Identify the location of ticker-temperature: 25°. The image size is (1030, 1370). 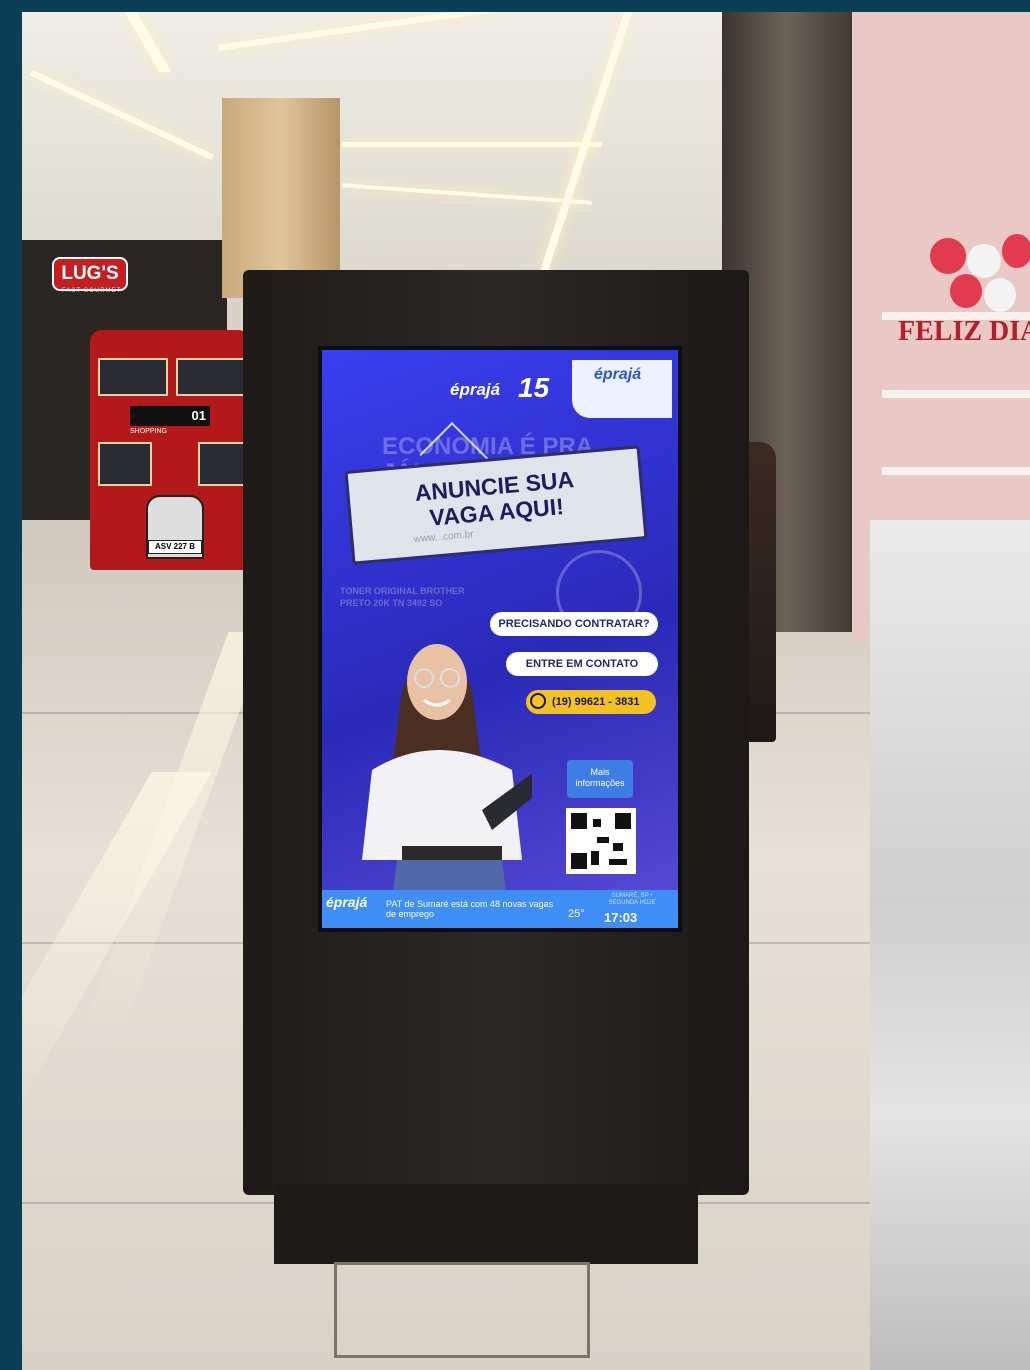
(576, 914).